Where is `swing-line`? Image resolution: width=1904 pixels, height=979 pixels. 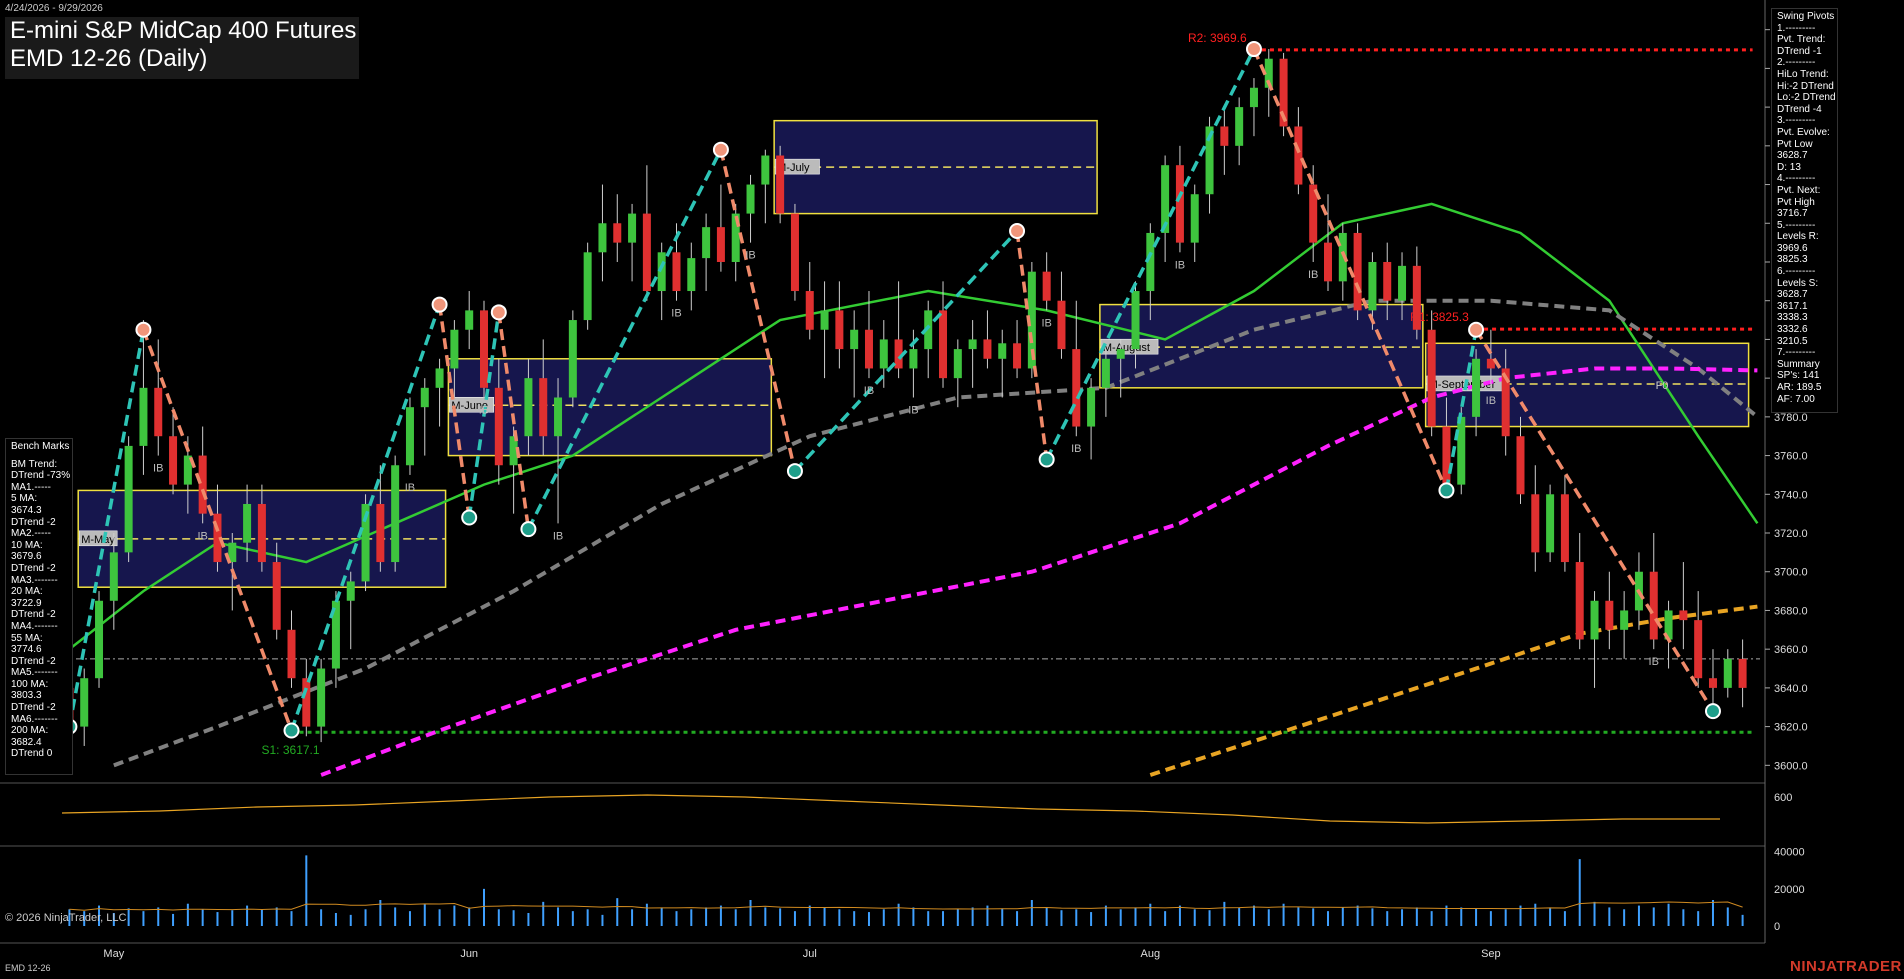 swing-line is located at coordinates (1150, 254).